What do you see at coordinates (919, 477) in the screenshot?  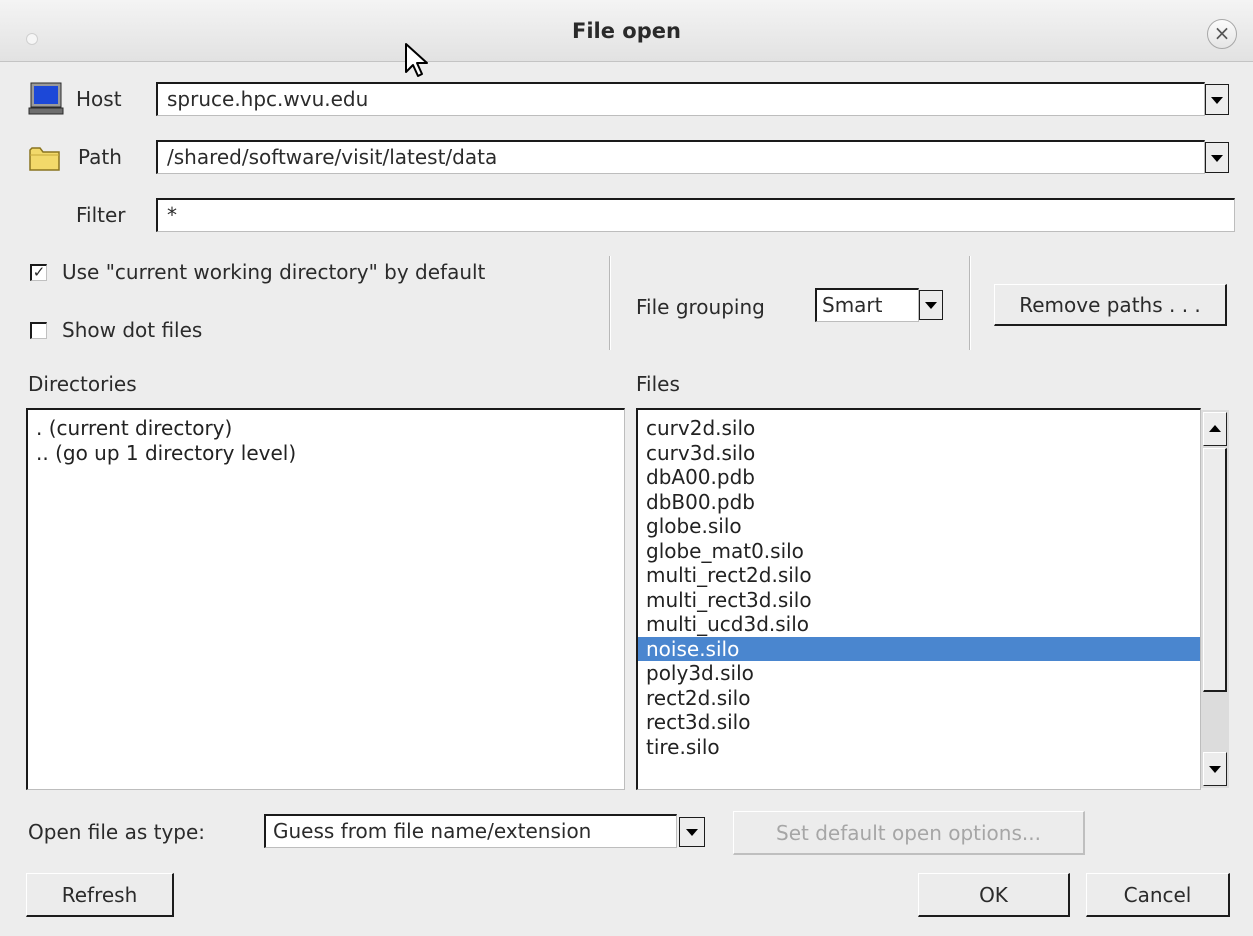 I see `file-item: dbA00.pdb` at bounding box center [919, 477].